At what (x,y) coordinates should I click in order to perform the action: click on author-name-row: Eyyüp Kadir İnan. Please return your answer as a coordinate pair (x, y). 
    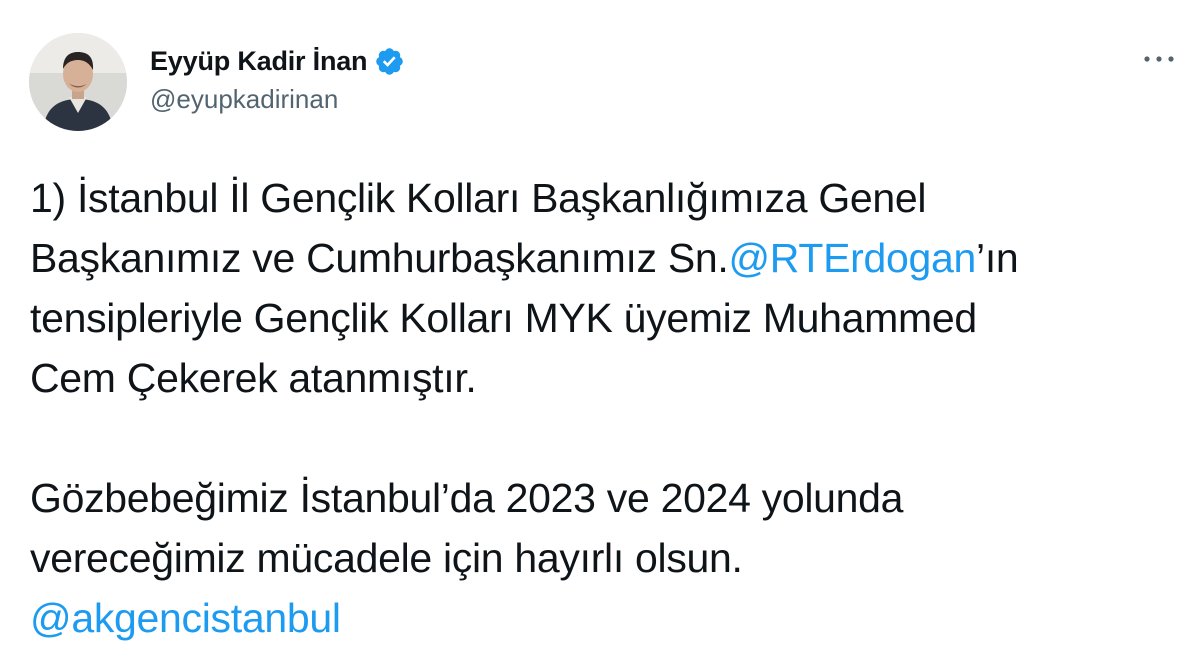
    Looking at the image, I should click on (277, 61).